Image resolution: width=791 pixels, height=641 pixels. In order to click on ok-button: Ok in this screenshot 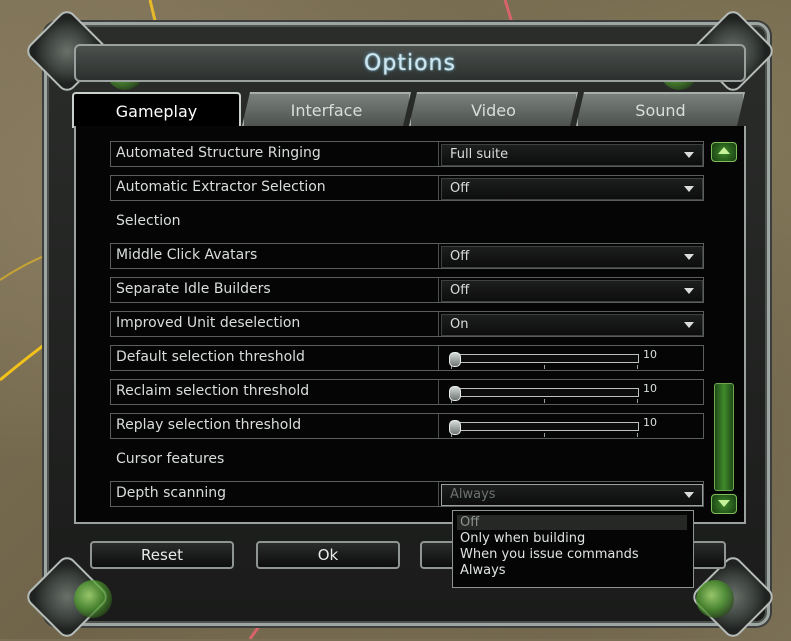, I will do `click(328, 555)`.